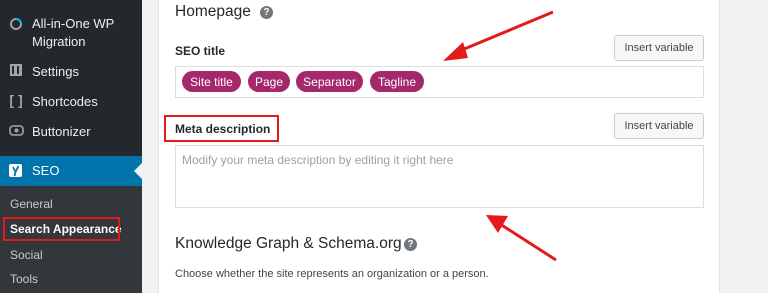 The image size is (768, 293). Describe the element at coordinates (500, 136) in the screenshot. I see `annotation-arrows` at that location.